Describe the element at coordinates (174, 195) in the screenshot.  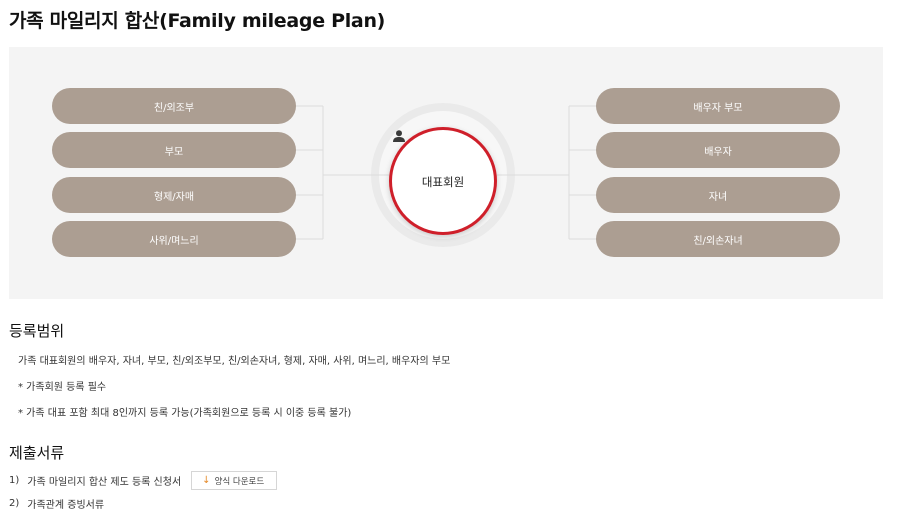
I see `relation-pill-left-3: 형제/자매` at that location.